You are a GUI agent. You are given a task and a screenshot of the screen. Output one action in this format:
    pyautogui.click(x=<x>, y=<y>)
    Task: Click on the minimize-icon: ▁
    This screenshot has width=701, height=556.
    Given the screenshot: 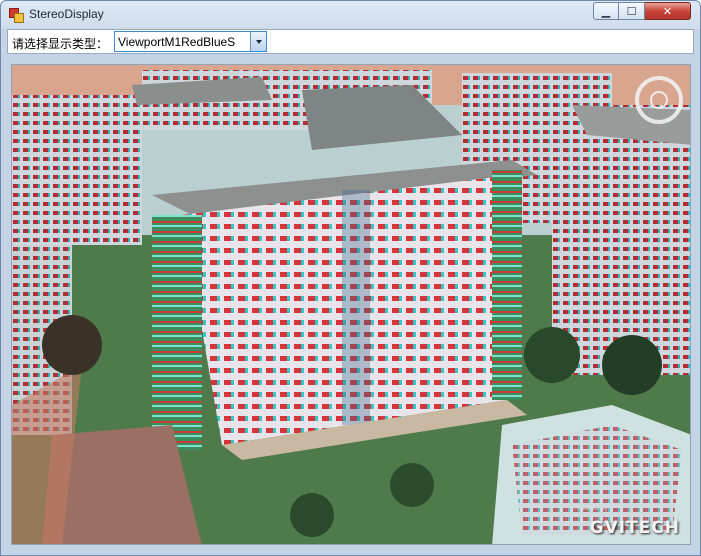 What is the action you would take?
    pyautogui.click(x=606, y=11)
    